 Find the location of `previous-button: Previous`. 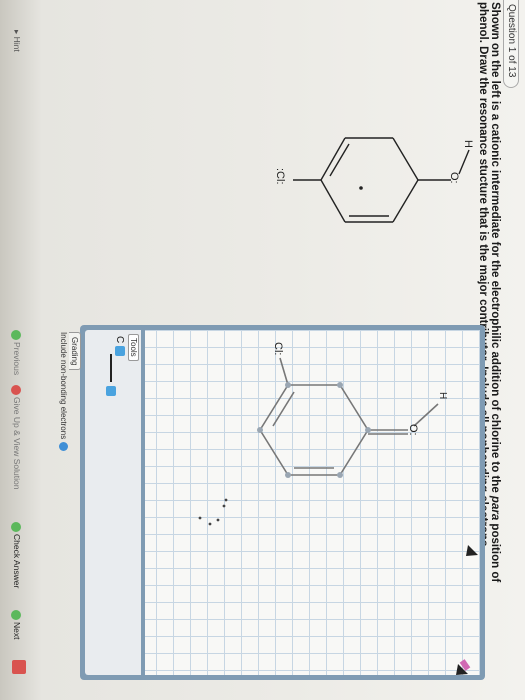

previous-button: Previous is located at coordinates (16, 352).